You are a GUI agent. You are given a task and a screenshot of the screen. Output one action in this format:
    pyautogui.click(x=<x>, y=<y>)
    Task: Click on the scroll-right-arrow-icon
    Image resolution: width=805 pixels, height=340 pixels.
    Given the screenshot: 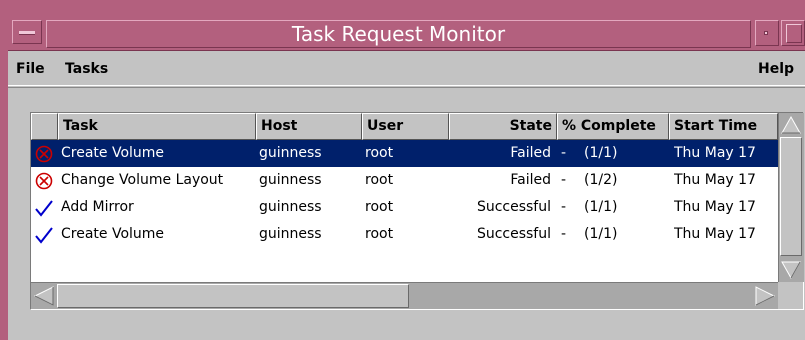 What is the action you would take?
    pyautogui.click(x=765, y=296)
    